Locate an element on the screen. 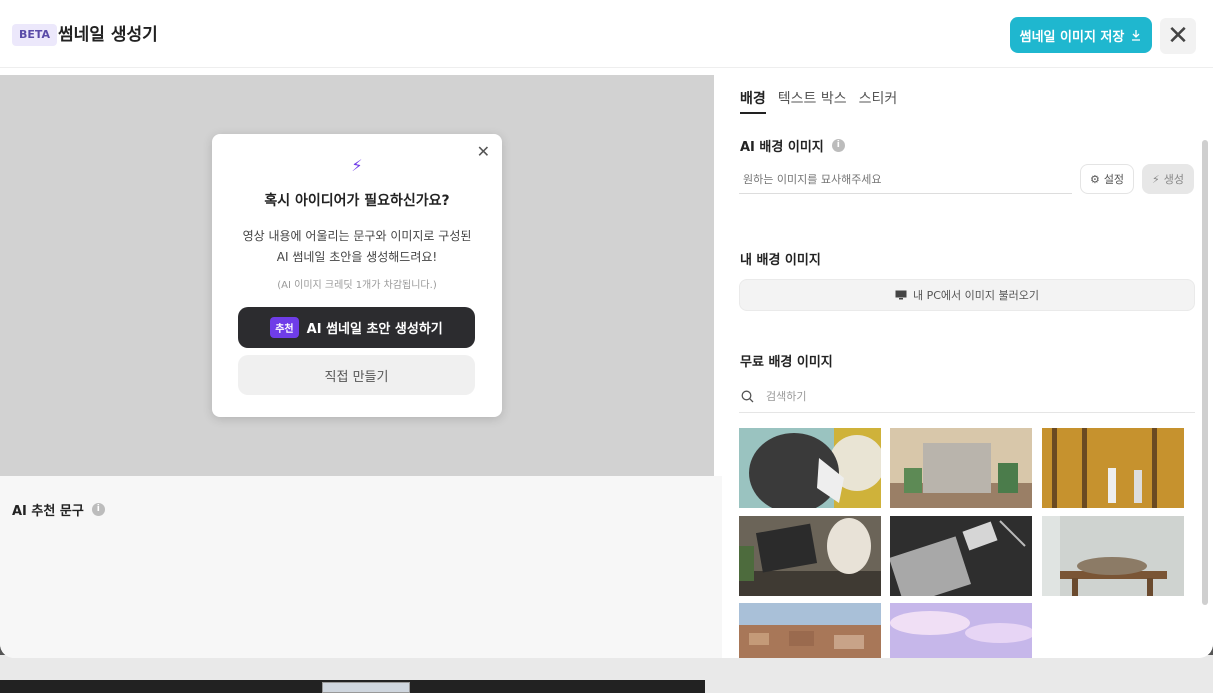 The image size is (1213, 693). close-button: ✕ is located at coordinates (1178, 36).